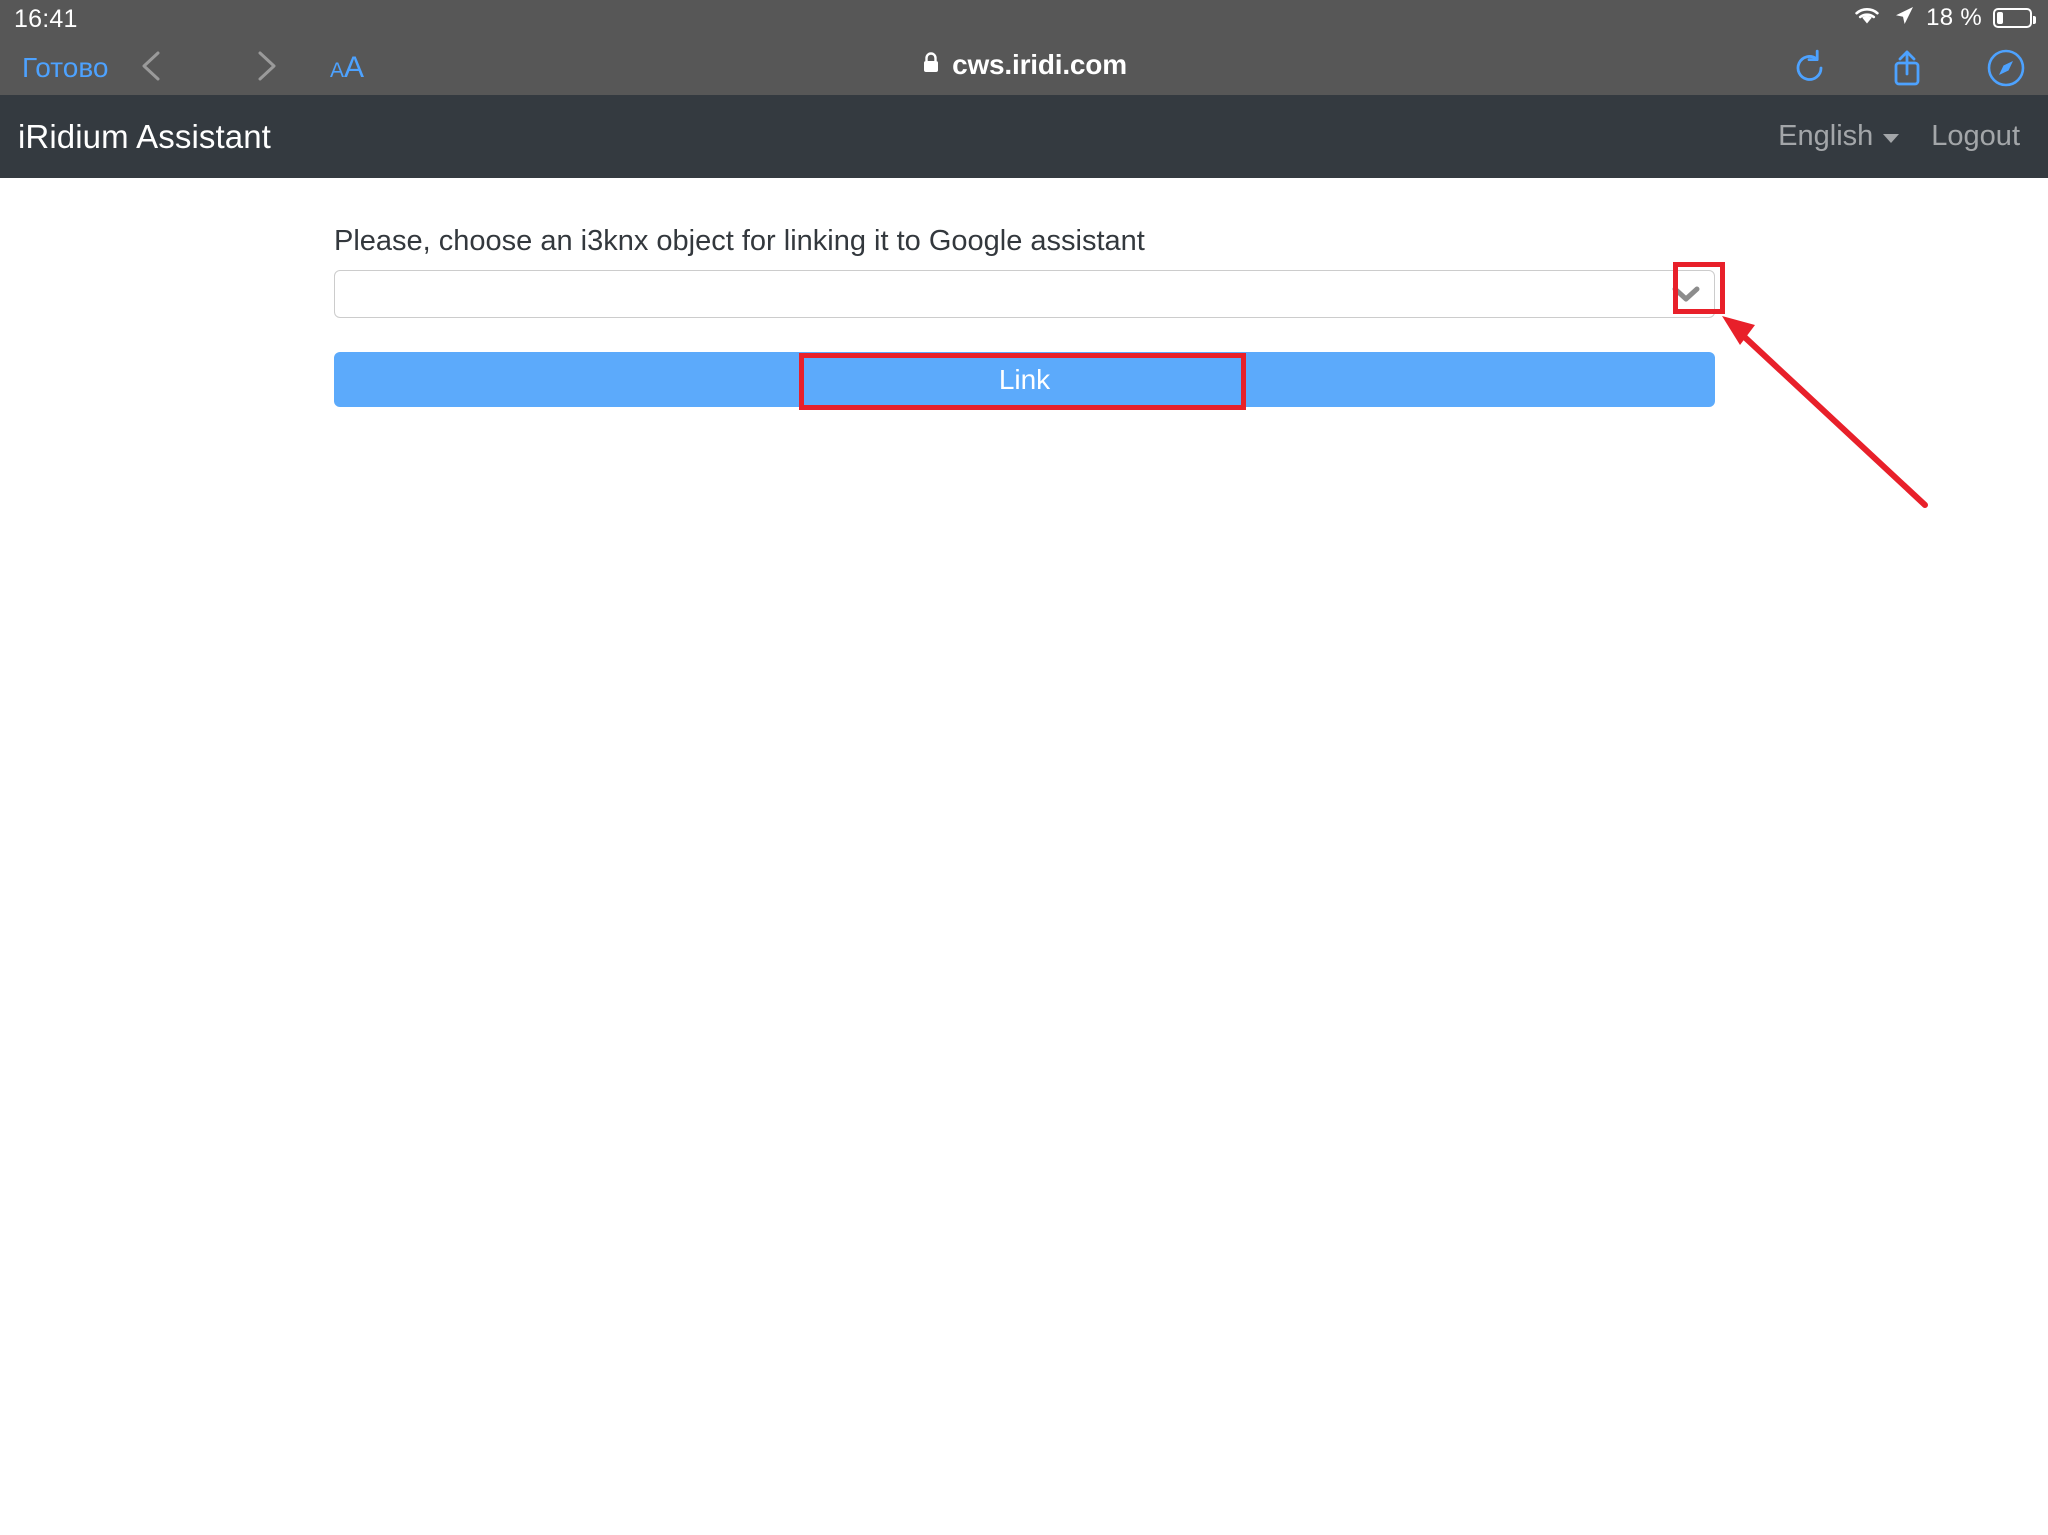 This screenshot has height=1535, width=2048. What do you see at coordinates (1024, 20) in the screenshot?
I see `ios-status-bar: 16:41 18 %` at bounding box center [1024, 20].